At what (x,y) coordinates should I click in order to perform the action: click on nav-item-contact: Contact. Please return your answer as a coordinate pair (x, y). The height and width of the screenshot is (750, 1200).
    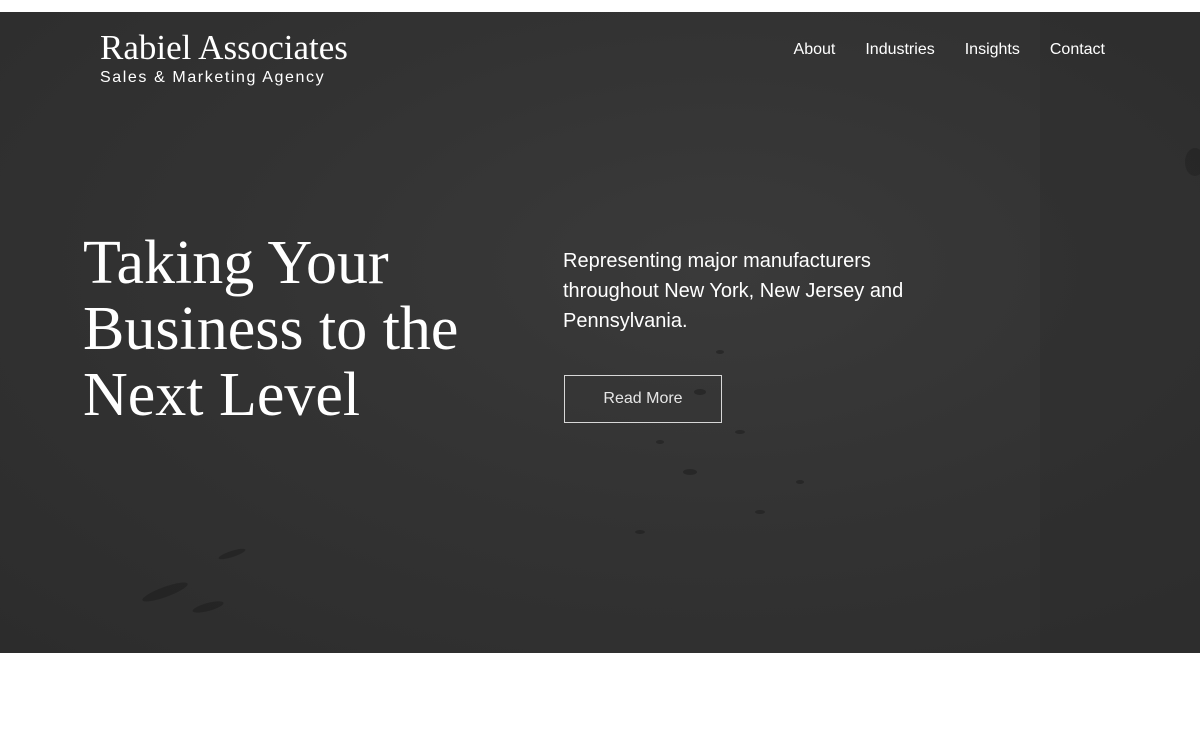
    Looking at the image, I should click on (1077, 50).